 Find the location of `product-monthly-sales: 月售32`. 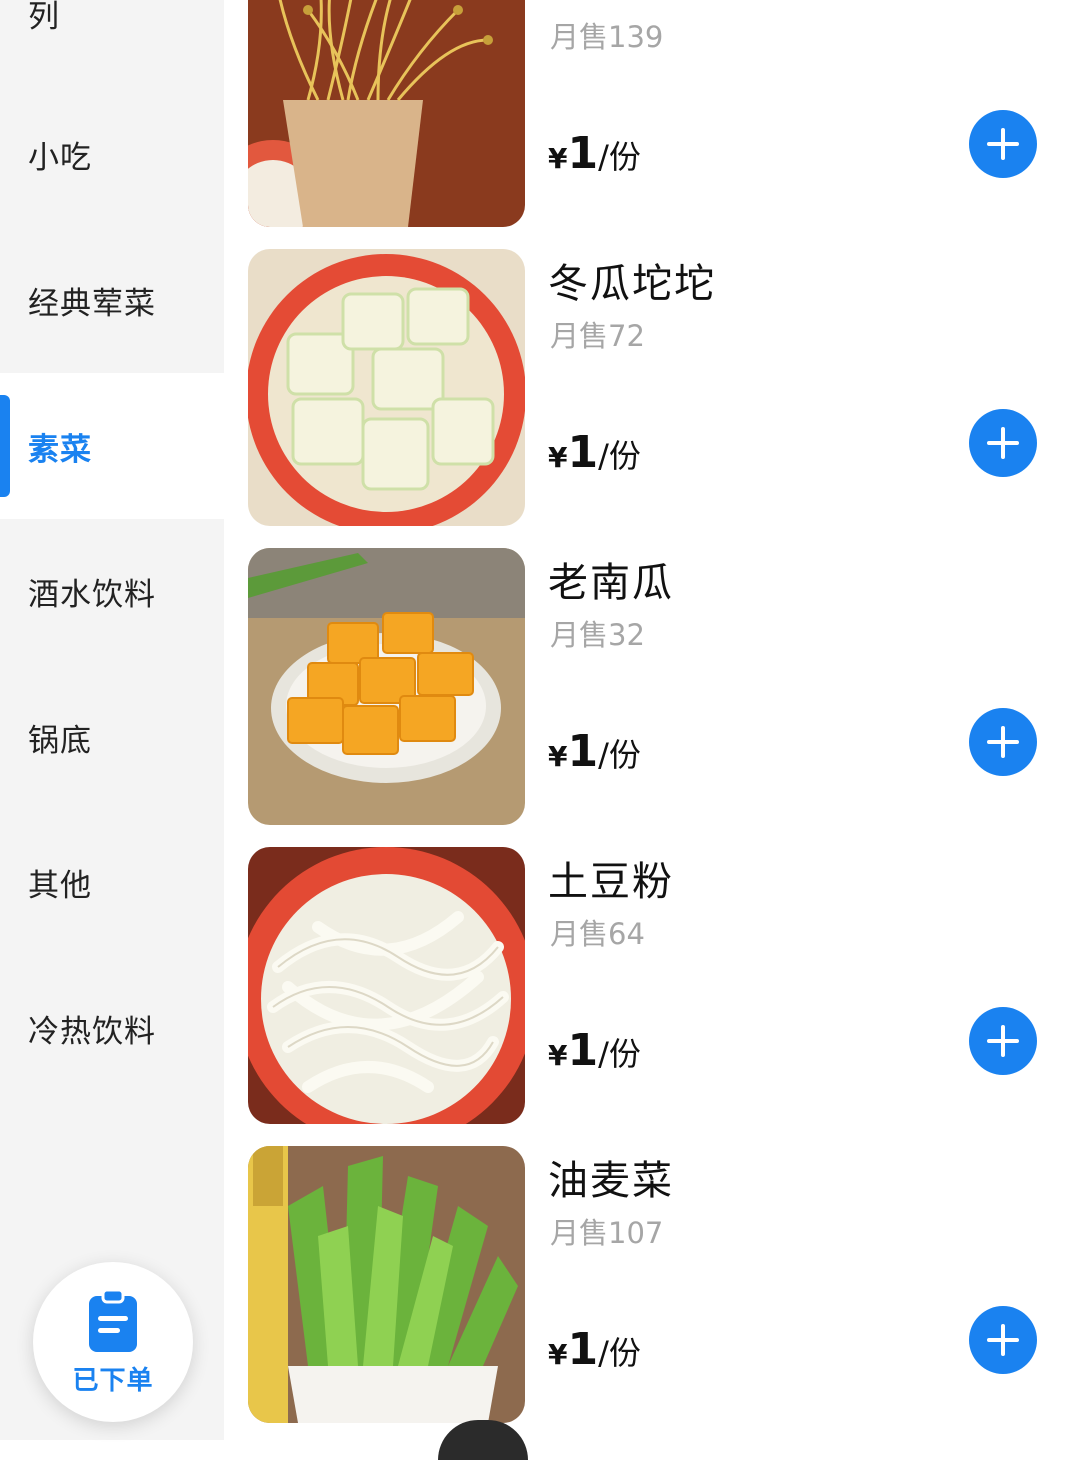

product-monthly-sales: 月售32 is located at coordinates (597, 635).